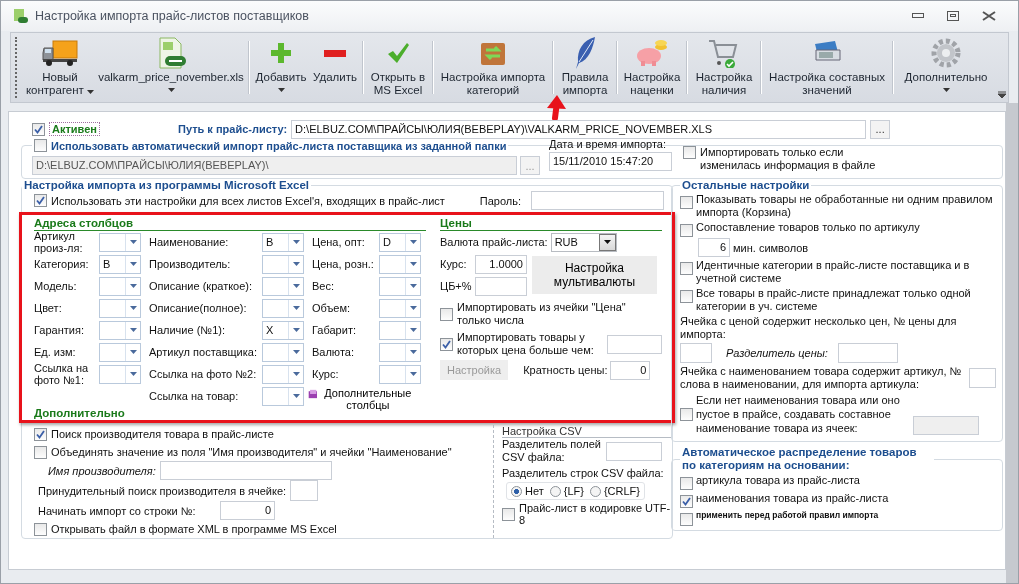  Describe the element at coordinates (630, 370) in the screenshot. I see `multiplicity-field: 0` at that location.